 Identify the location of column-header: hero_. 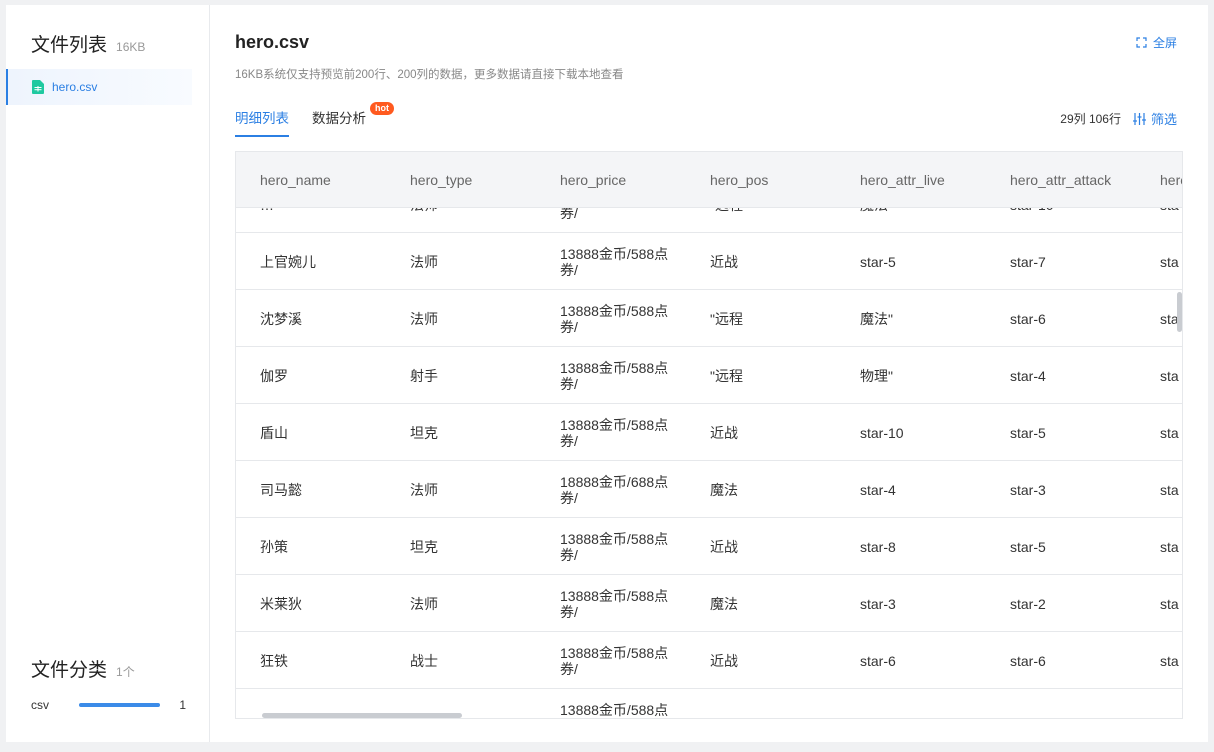
(1171, 180).